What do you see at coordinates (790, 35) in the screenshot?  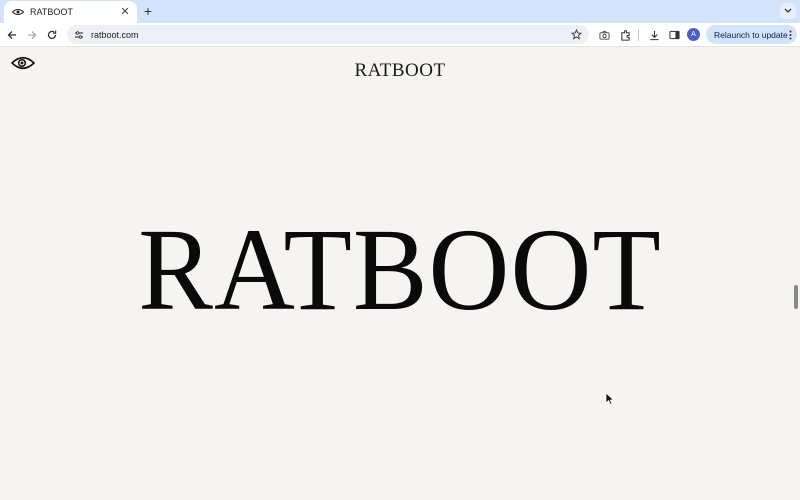 I see `more-menu-icon` at bounding box center [790, 35].